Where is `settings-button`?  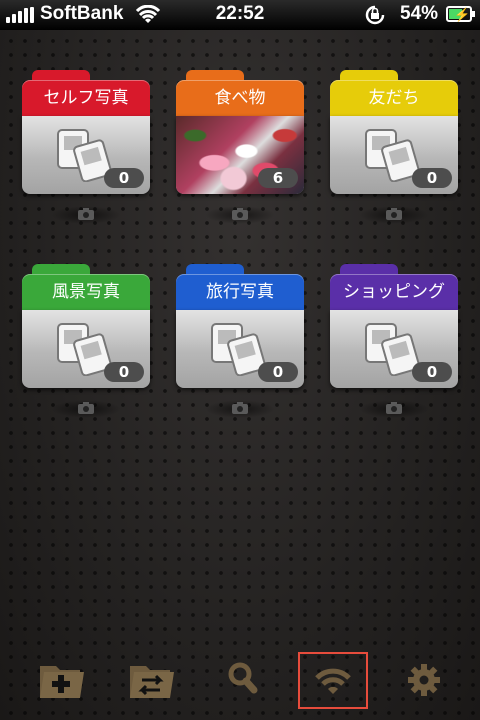
settings-button is located at coordinates (424, 680).